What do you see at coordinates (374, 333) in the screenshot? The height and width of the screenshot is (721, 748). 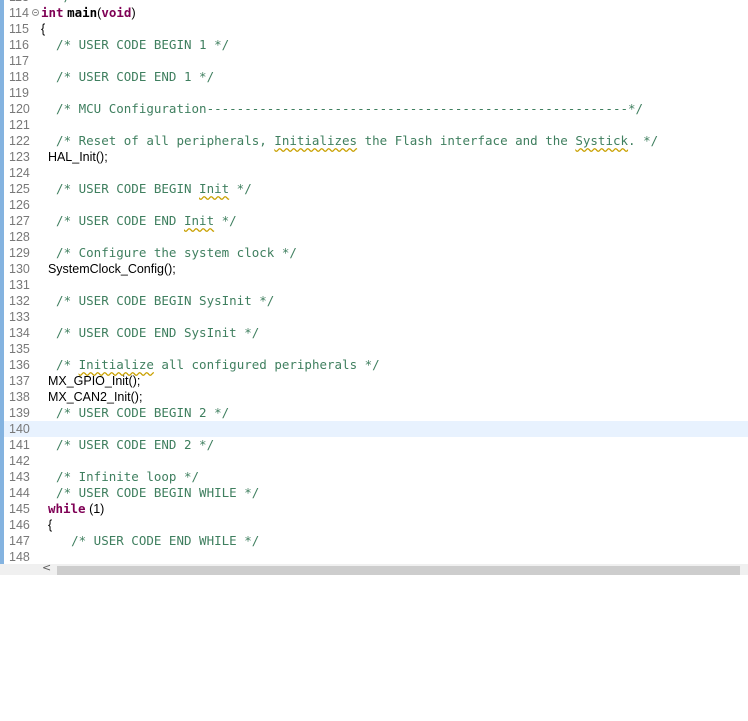 I see `code-line: 134 /* USER CODE END SysInit */` at bounding box center [374, 333].